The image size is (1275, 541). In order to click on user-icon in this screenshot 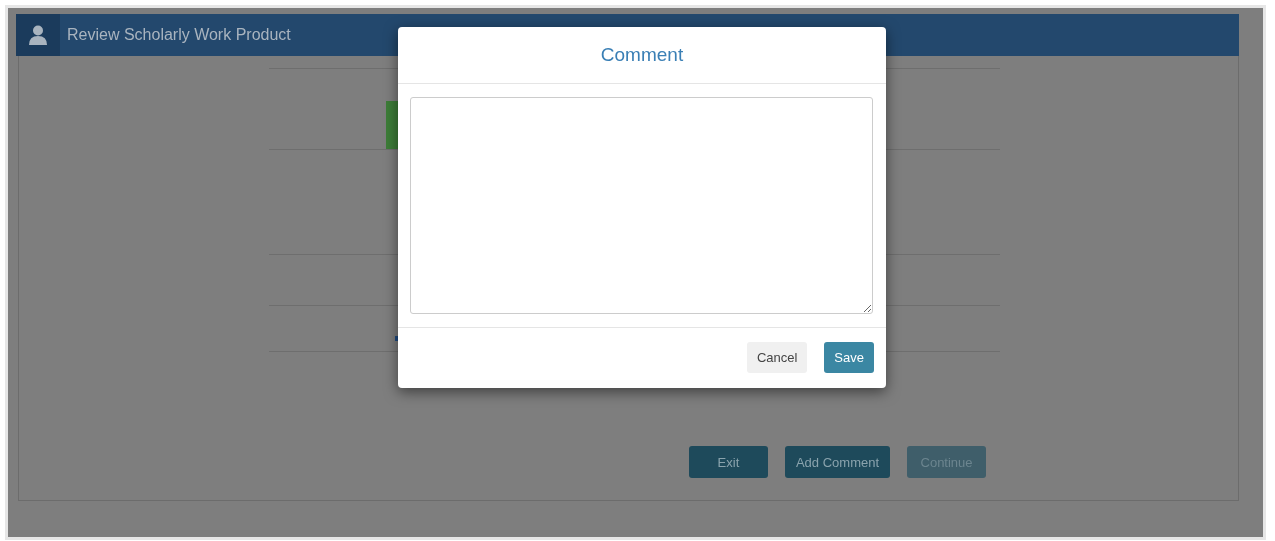, I will do `click(38, 35)`.